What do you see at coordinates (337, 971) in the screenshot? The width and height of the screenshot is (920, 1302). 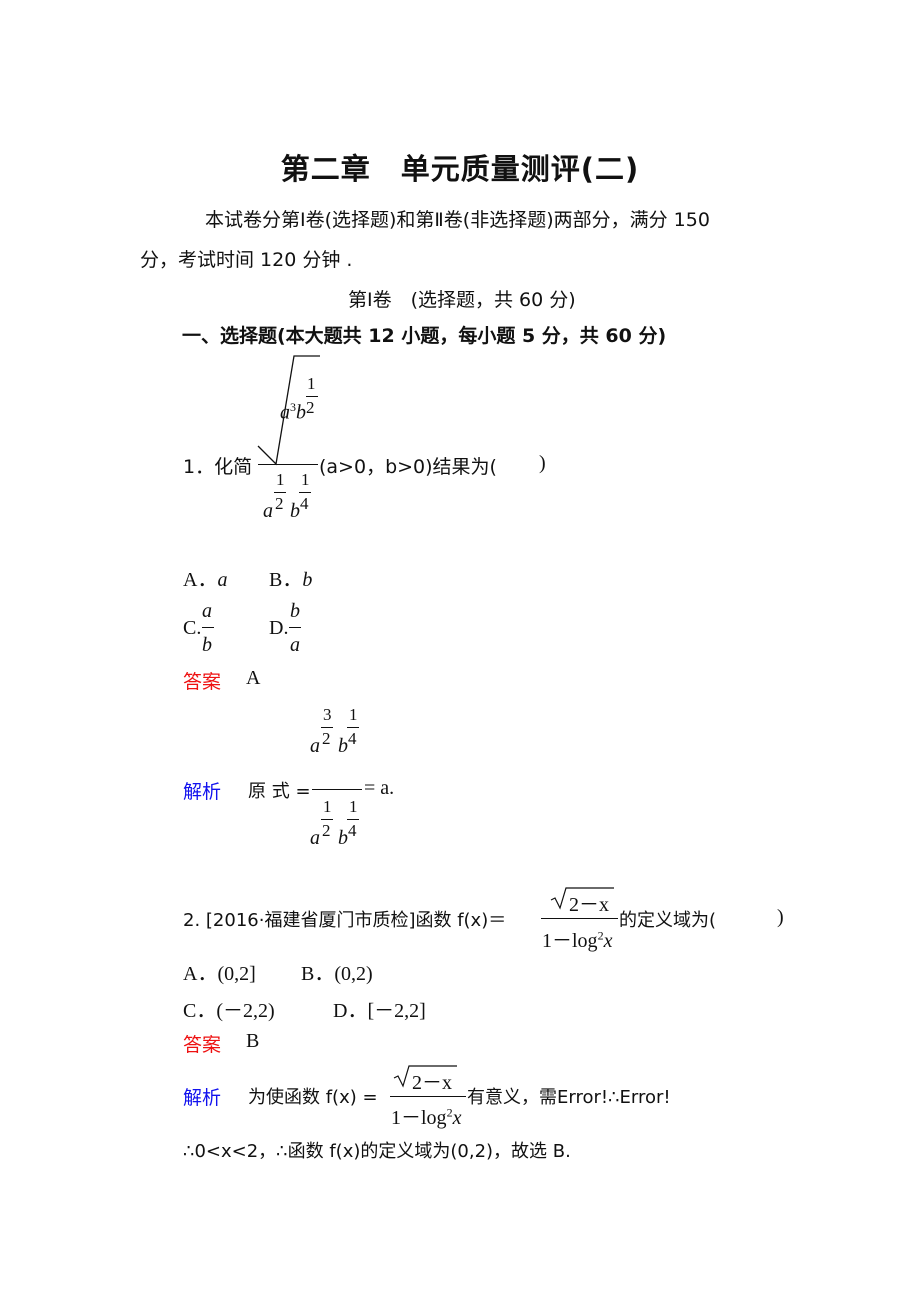 I see `q2-option-b: B．(0,2)` at bounding box center [337, 971].